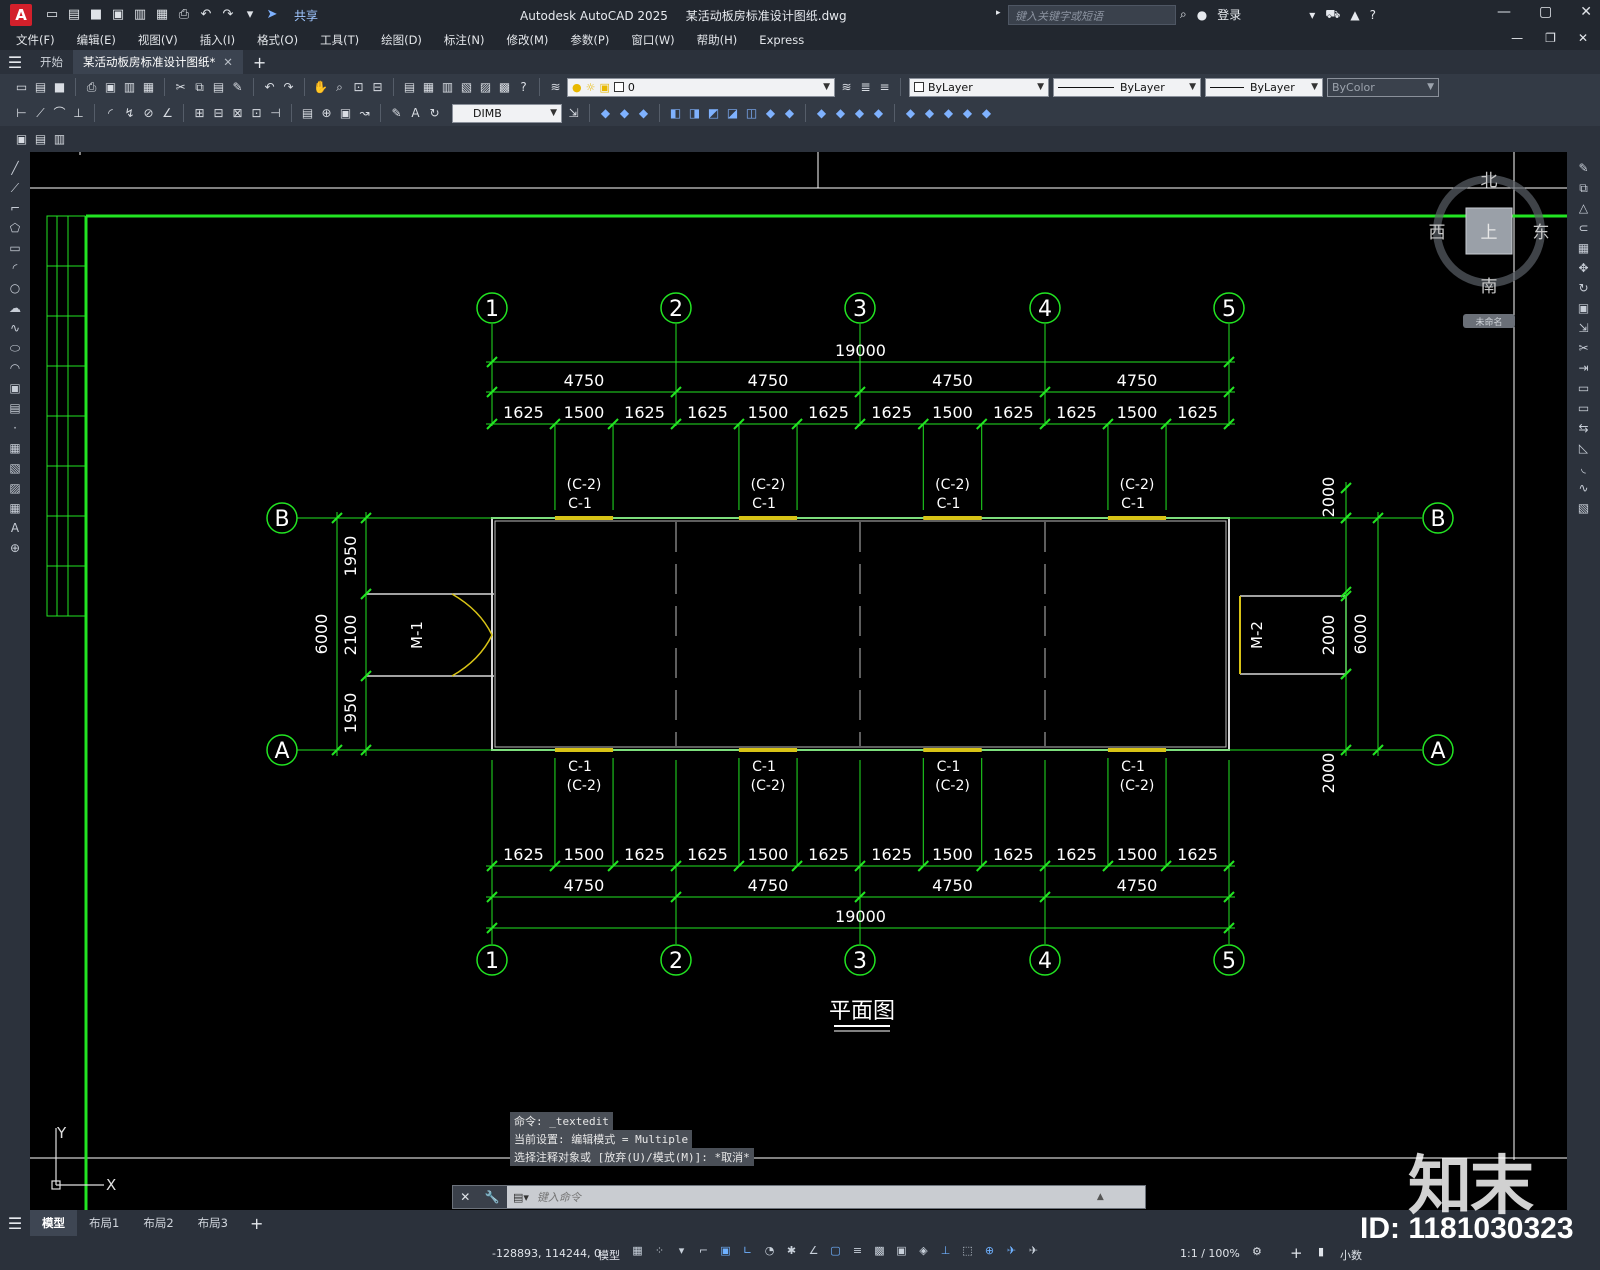 The height and width of the screenshot is (1270, 1600). Describe the element at coordinates (158, 62) in the screenshot. I see `tab-document: 某活动板房标准设计图纸* ✕` at that location.